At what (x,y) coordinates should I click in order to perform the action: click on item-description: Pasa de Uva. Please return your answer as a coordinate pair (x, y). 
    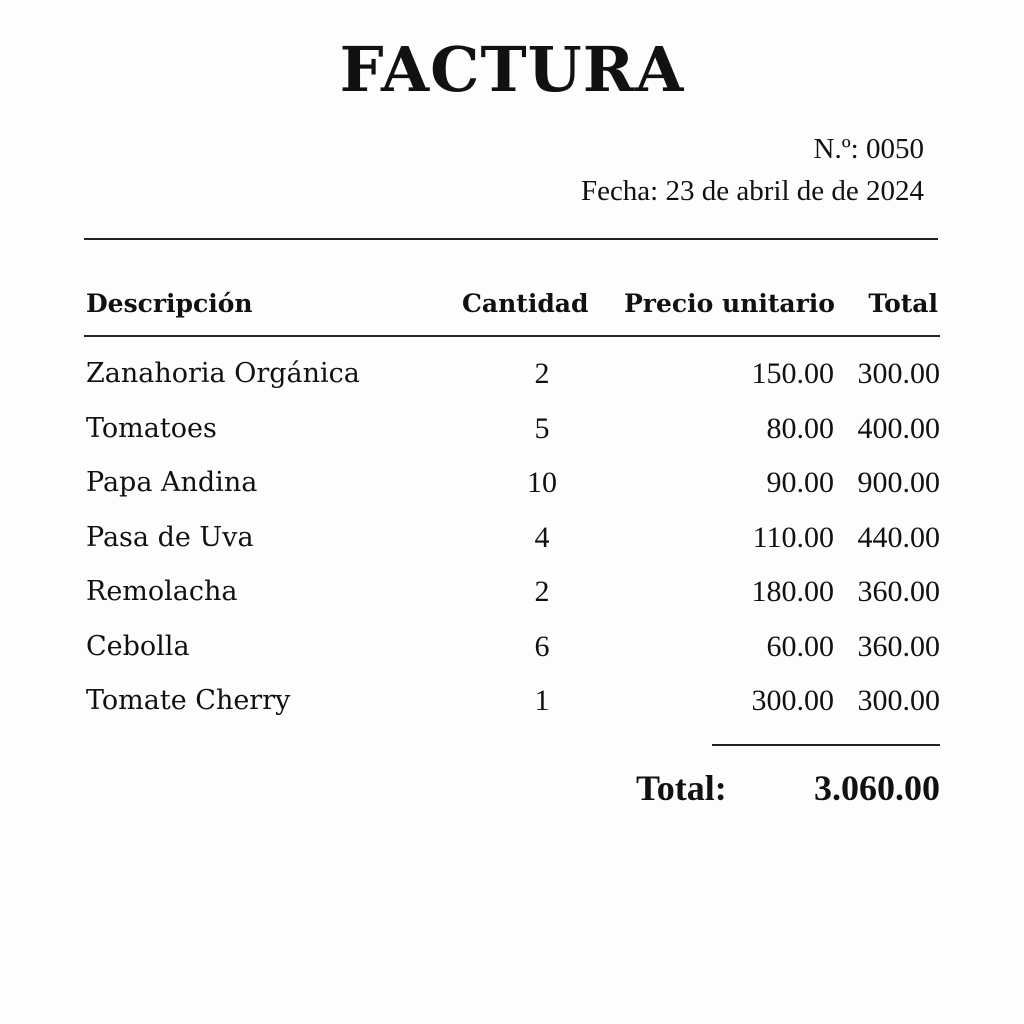
    Looking at the image, I should click on (170, 537).